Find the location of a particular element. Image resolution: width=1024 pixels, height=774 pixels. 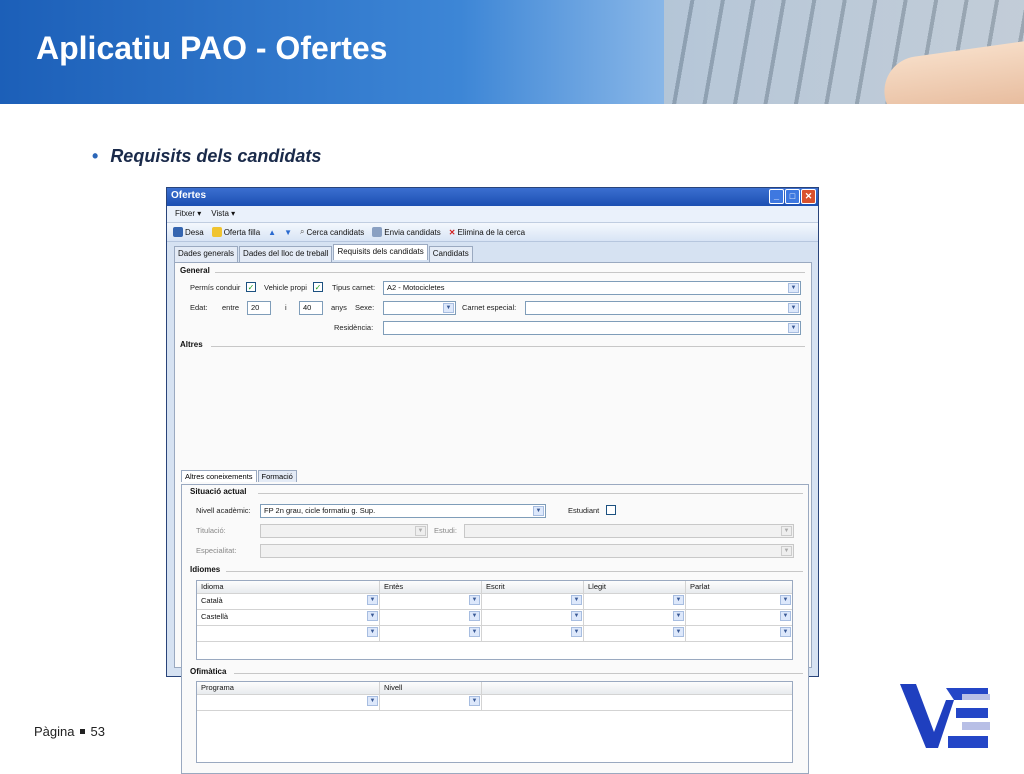

office-grid: Programa Nivell ▼ ▼ is located at coordinates (494, 722).